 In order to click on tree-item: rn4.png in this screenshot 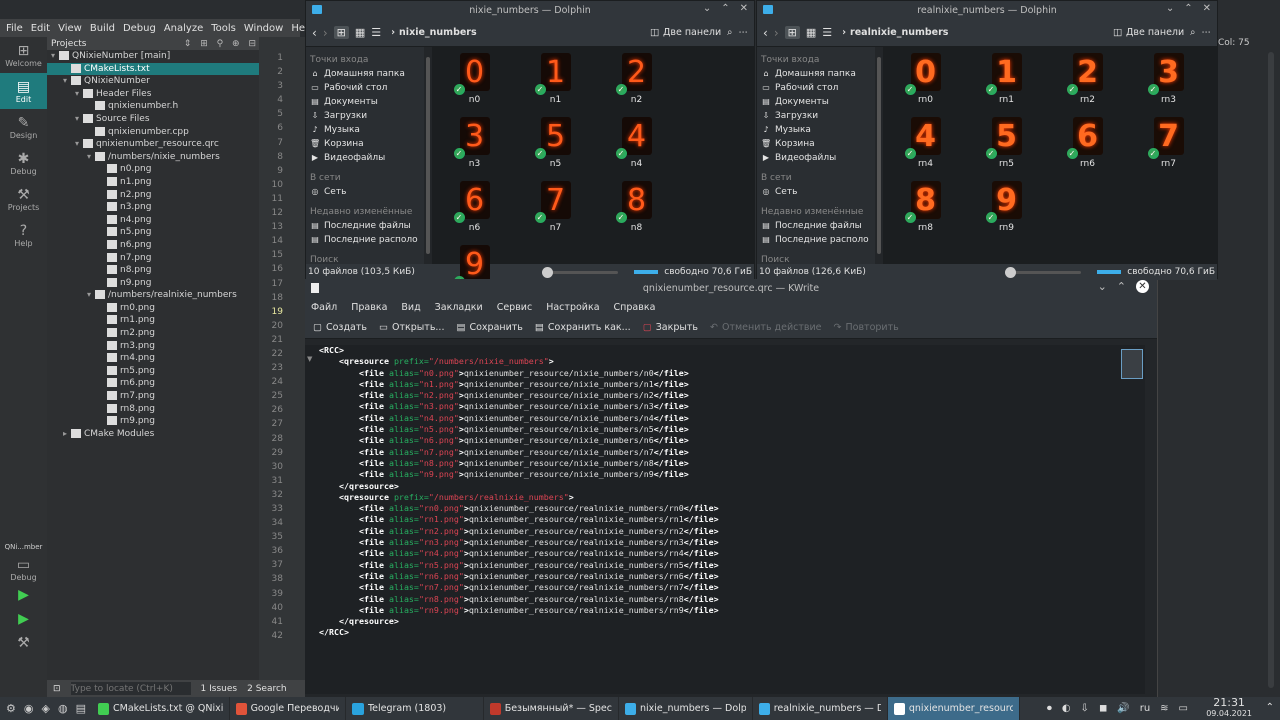, I will do `click(153, 358)`.